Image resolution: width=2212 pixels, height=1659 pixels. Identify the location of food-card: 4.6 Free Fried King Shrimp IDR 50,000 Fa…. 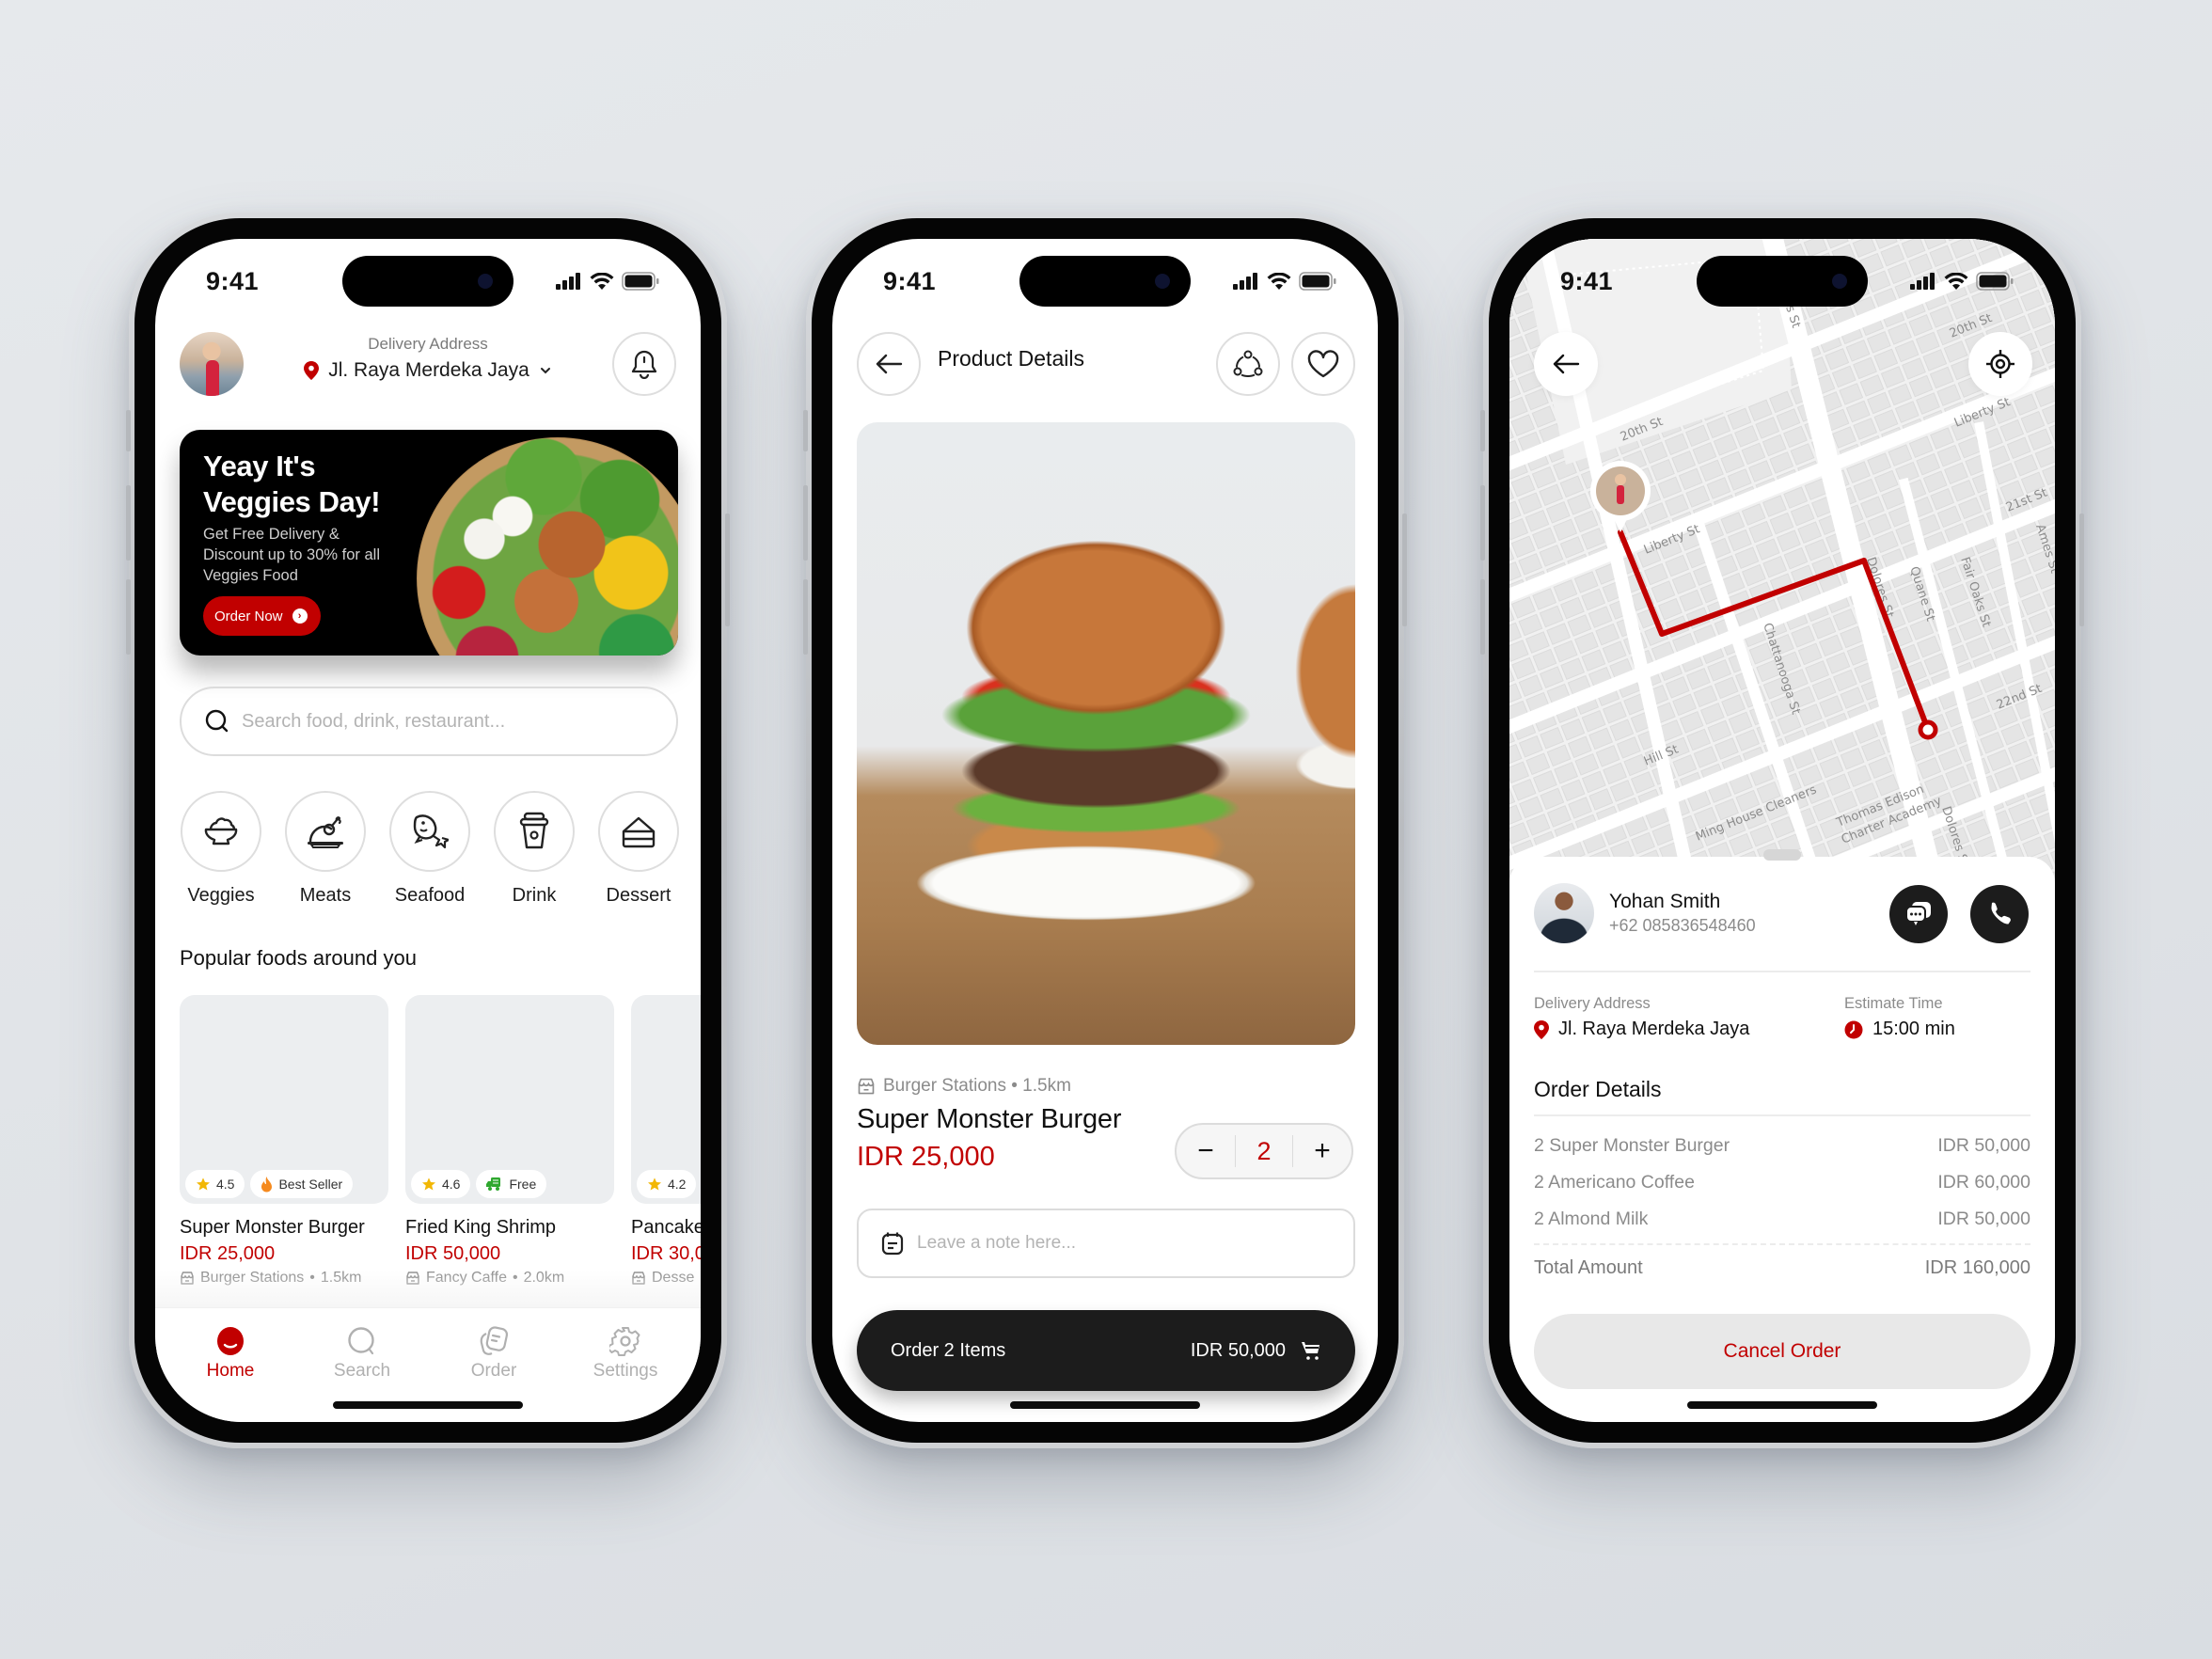
(509, 1141).